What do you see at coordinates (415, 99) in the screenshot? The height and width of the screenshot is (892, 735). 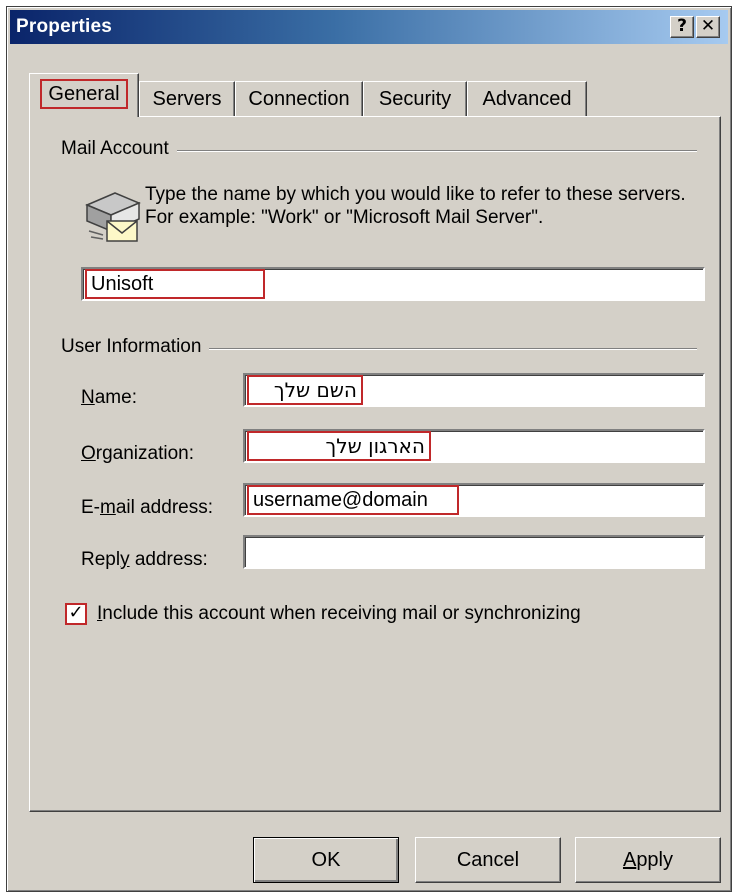 I see `tab-security: Security` at bounding box center [415, 99].